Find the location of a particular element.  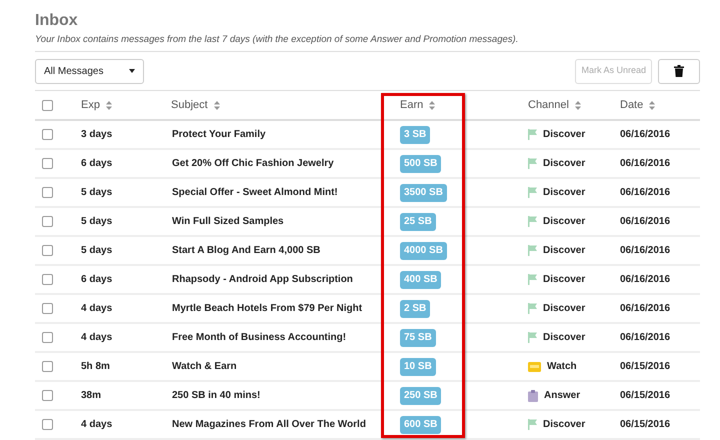

subject-link: Free Month of Business Accounting! is located at coordinates (259, 337).